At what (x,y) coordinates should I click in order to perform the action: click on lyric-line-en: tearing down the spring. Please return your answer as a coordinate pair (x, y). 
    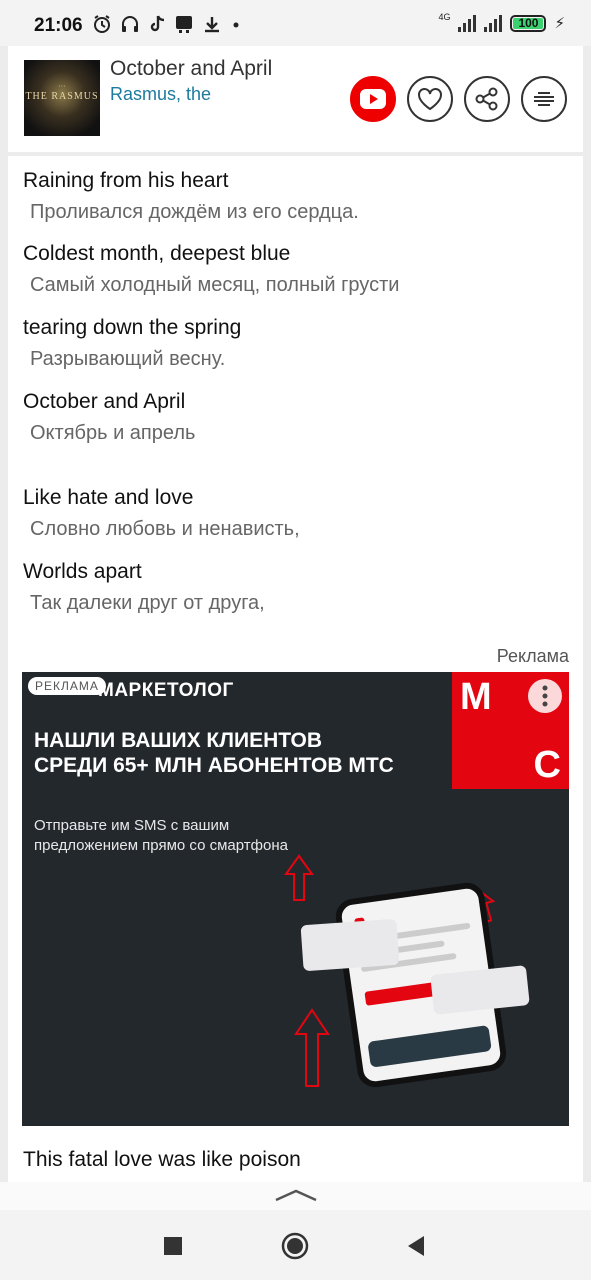
    Looking at the image, I should click on (132, 327).